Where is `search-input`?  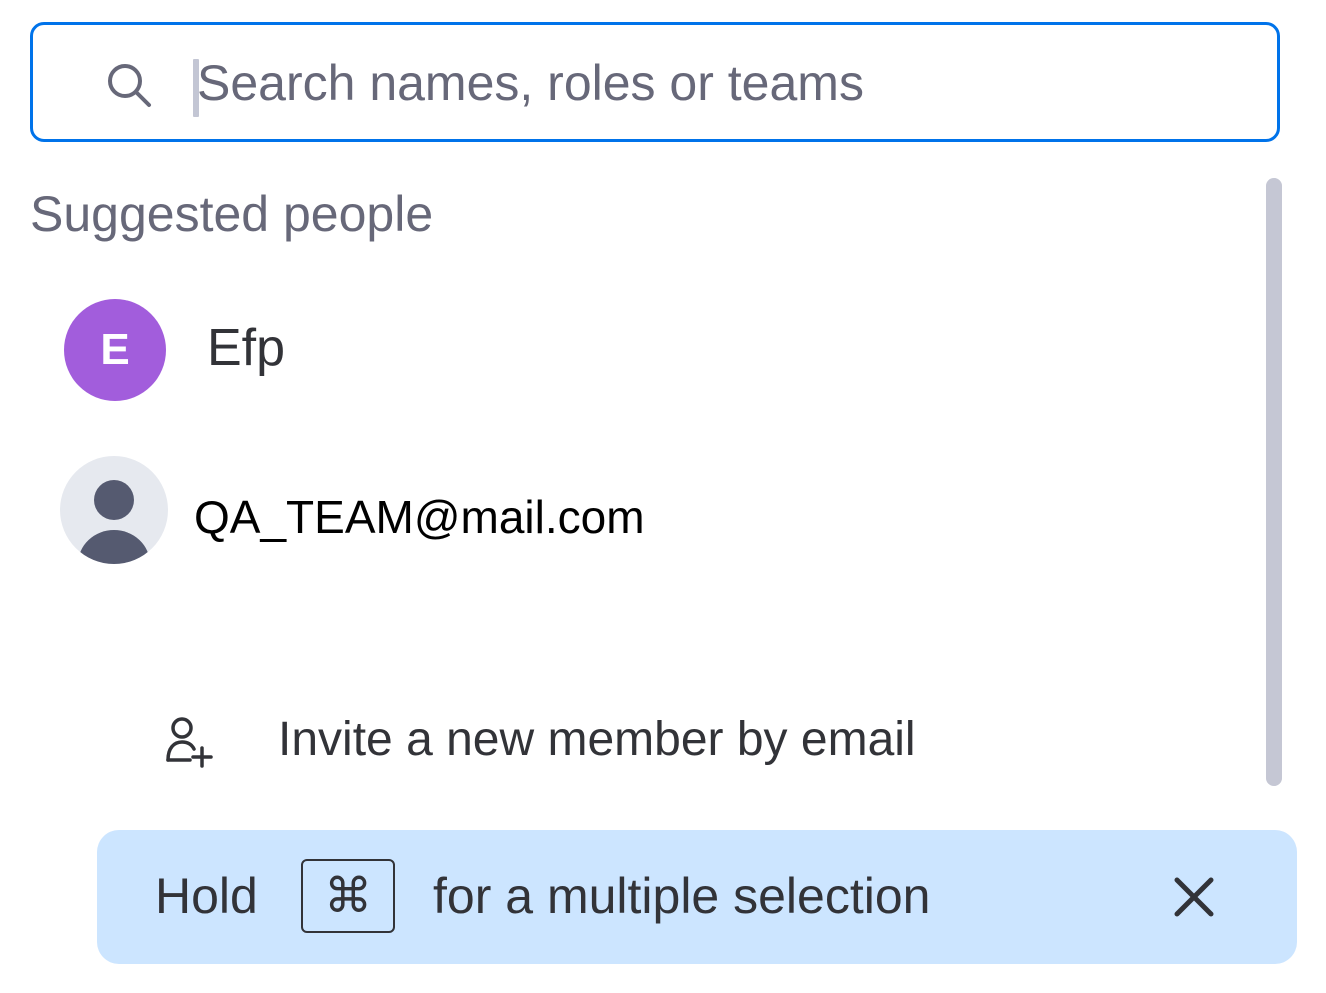 search-input is located at coordinates (719, 83).